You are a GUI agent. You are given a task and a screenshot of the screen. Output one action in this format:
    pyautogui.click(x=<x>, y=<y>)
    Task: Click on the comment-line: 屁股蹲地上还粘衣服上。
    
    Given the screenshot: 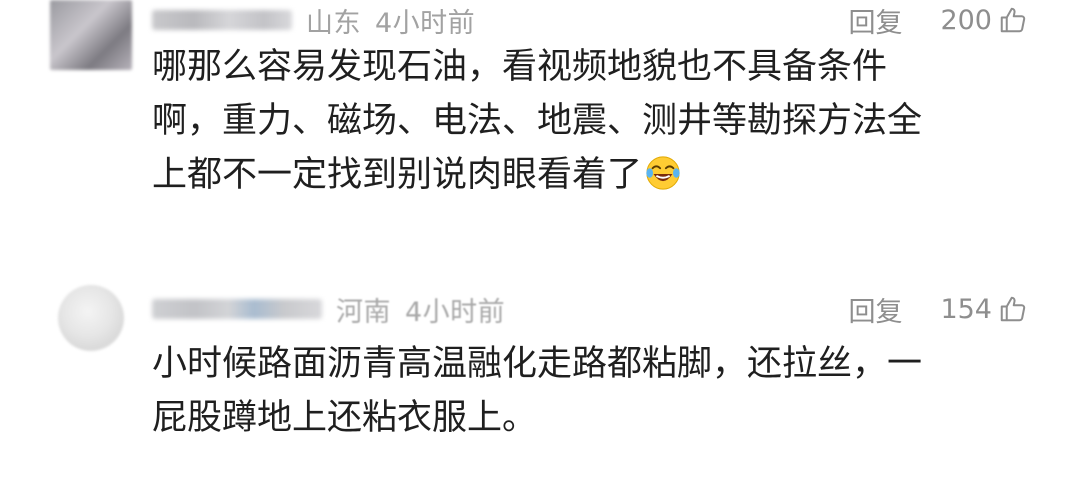 What is the action you would take?
    pyautogui.click(x=345, y=418)
    